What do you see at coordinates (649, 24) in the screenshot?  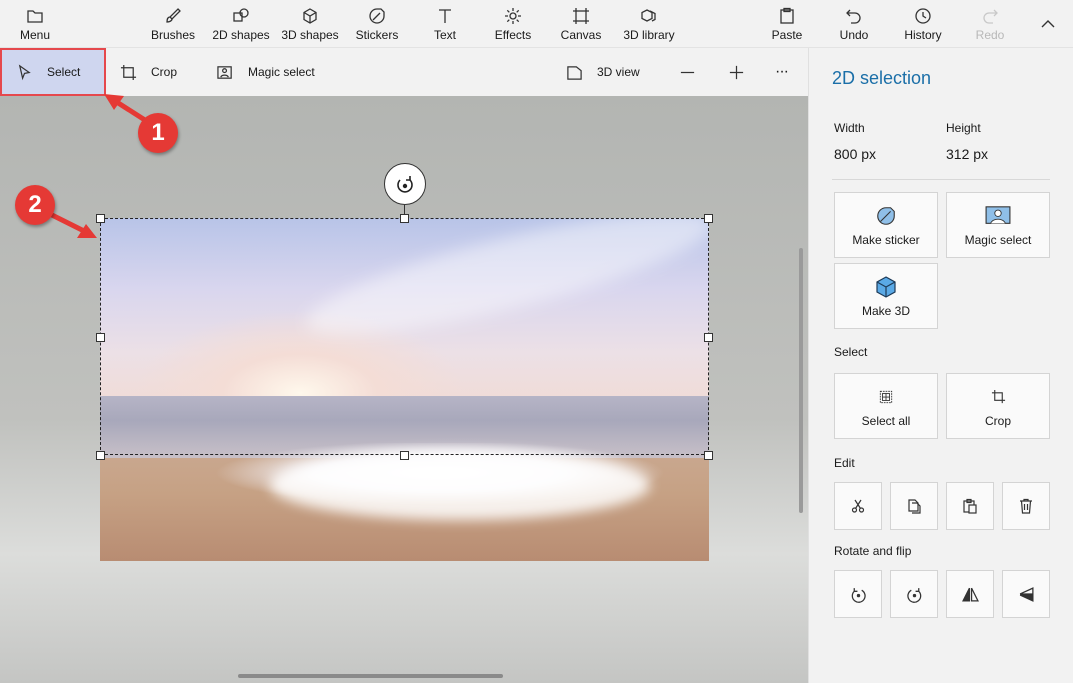 I see `3d-library-button: 3D library` at bounding box center [649, 24].